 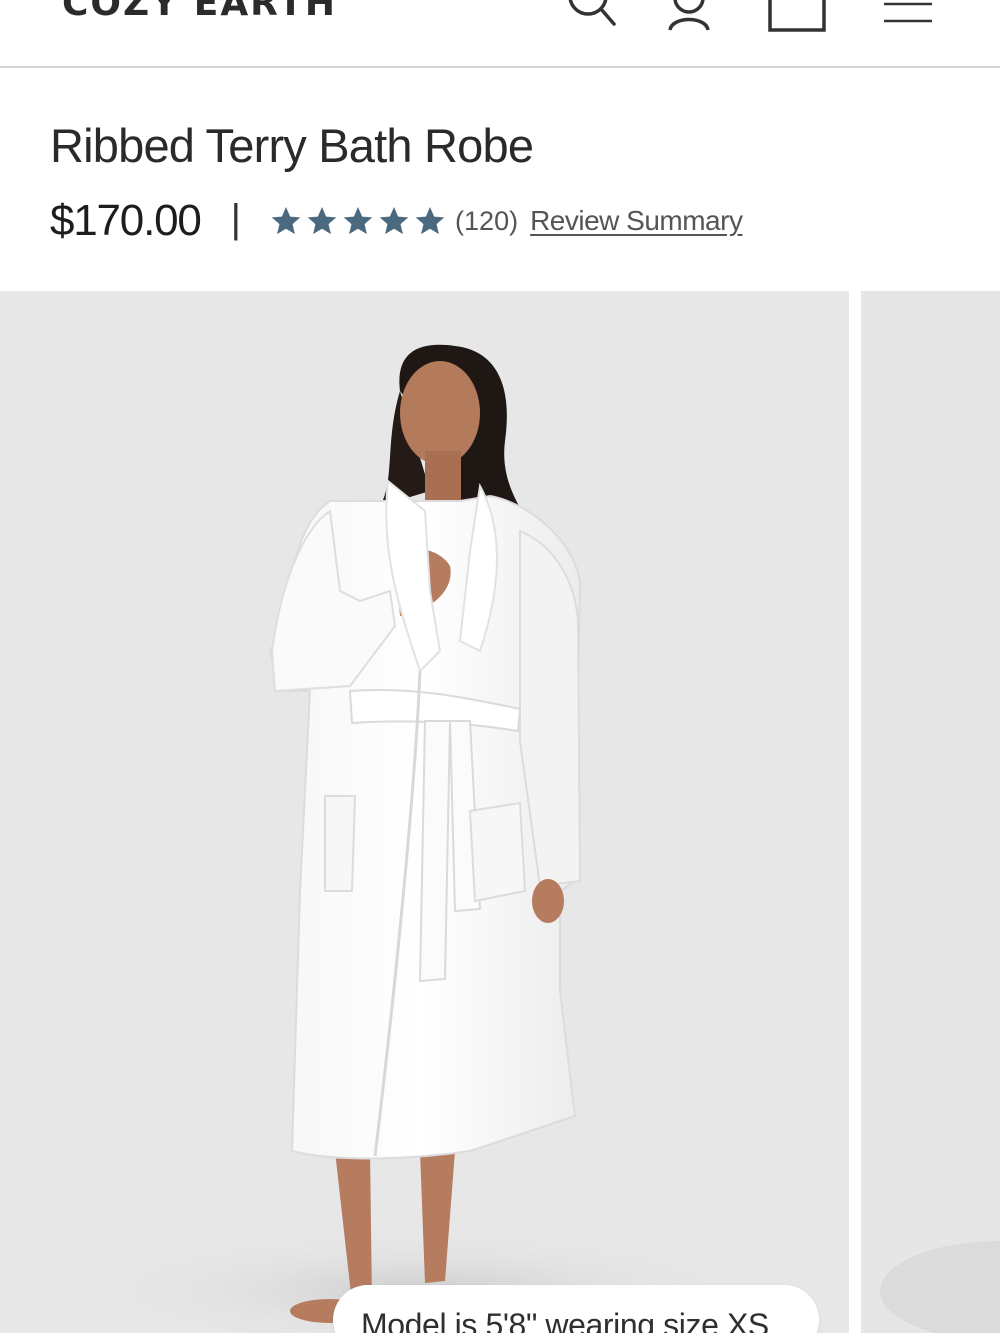 I want to click on next-image-preview, so click(x=940, y=1287).